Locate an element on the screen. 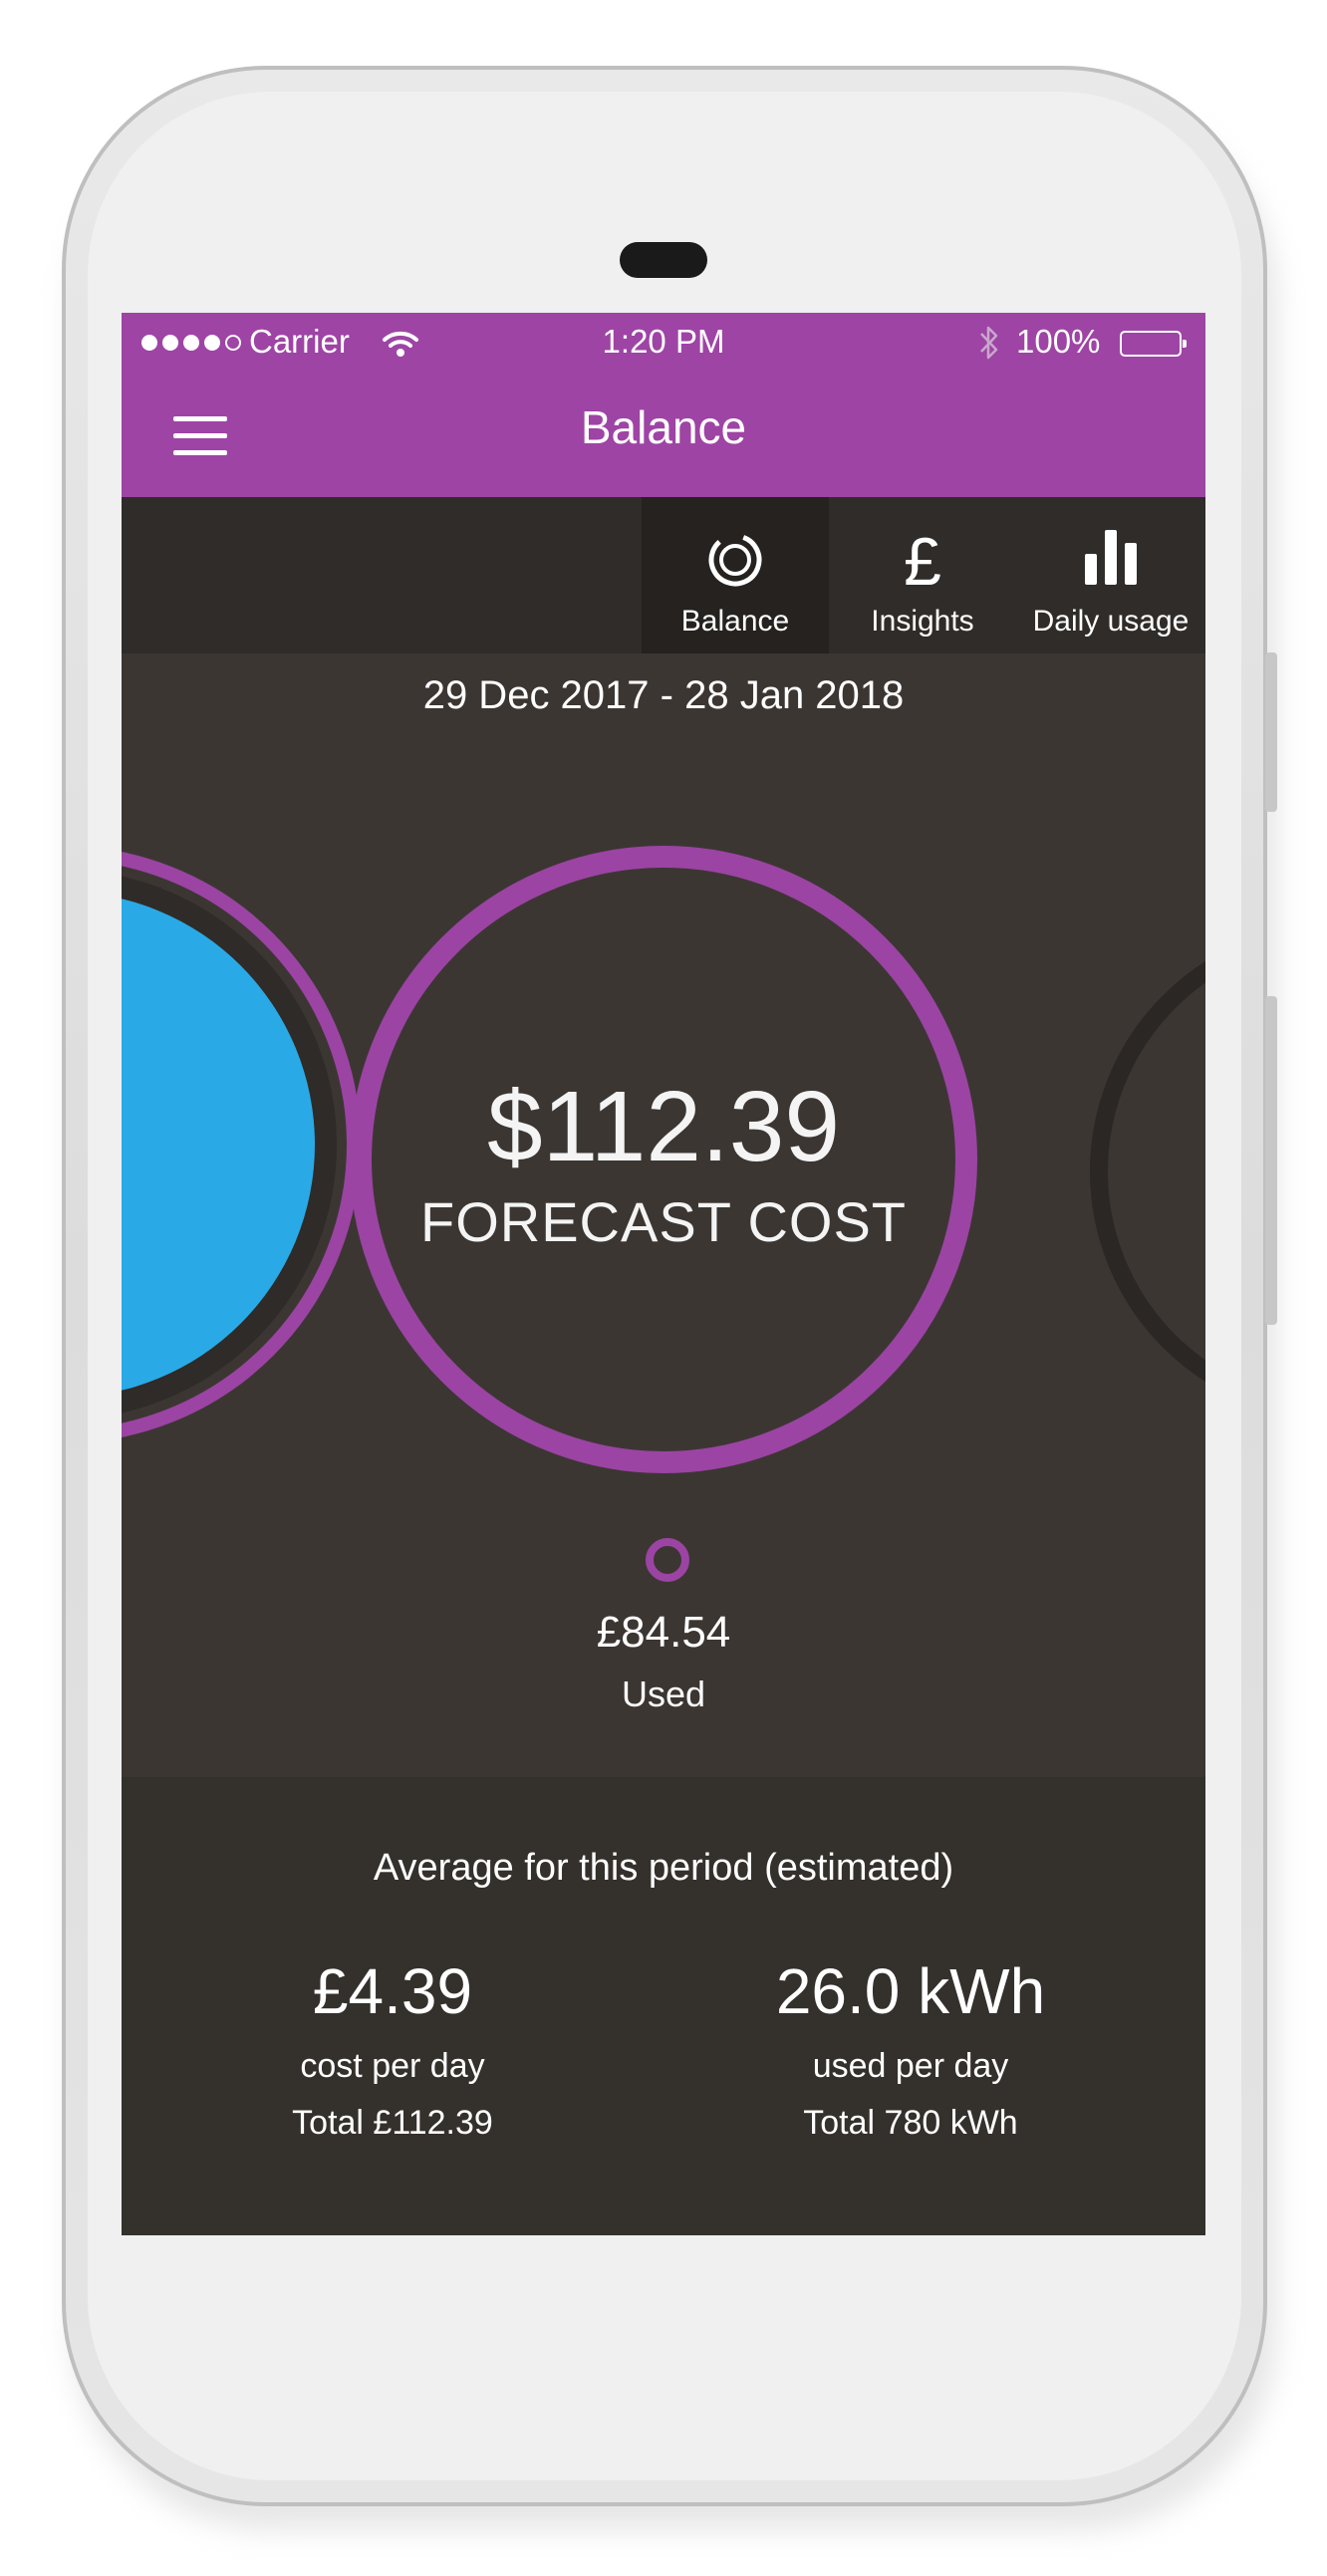 This screenshot has height=2576, width=1327. usage-per-day-value: 26.0 kWh is located at coordinates (910, 1991).